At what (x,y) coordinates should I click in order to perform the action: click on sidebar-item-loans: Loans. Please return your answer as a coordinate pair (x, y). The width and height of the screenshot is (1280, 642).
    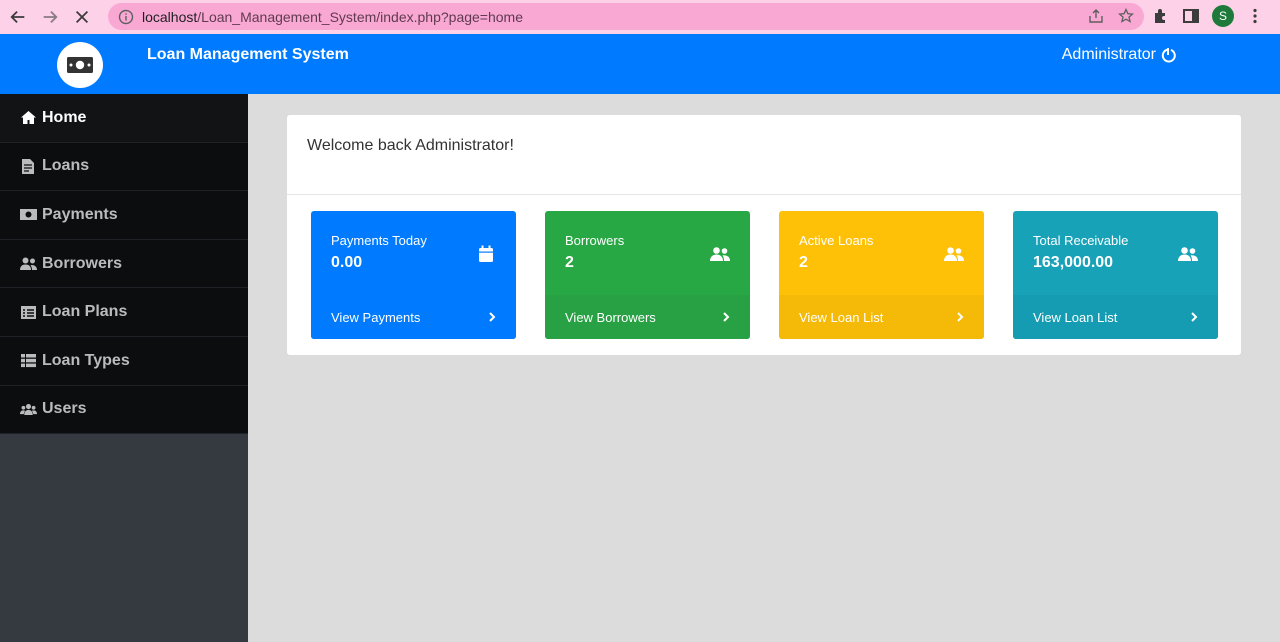
    Looking at the image, I should click on (124, 167).